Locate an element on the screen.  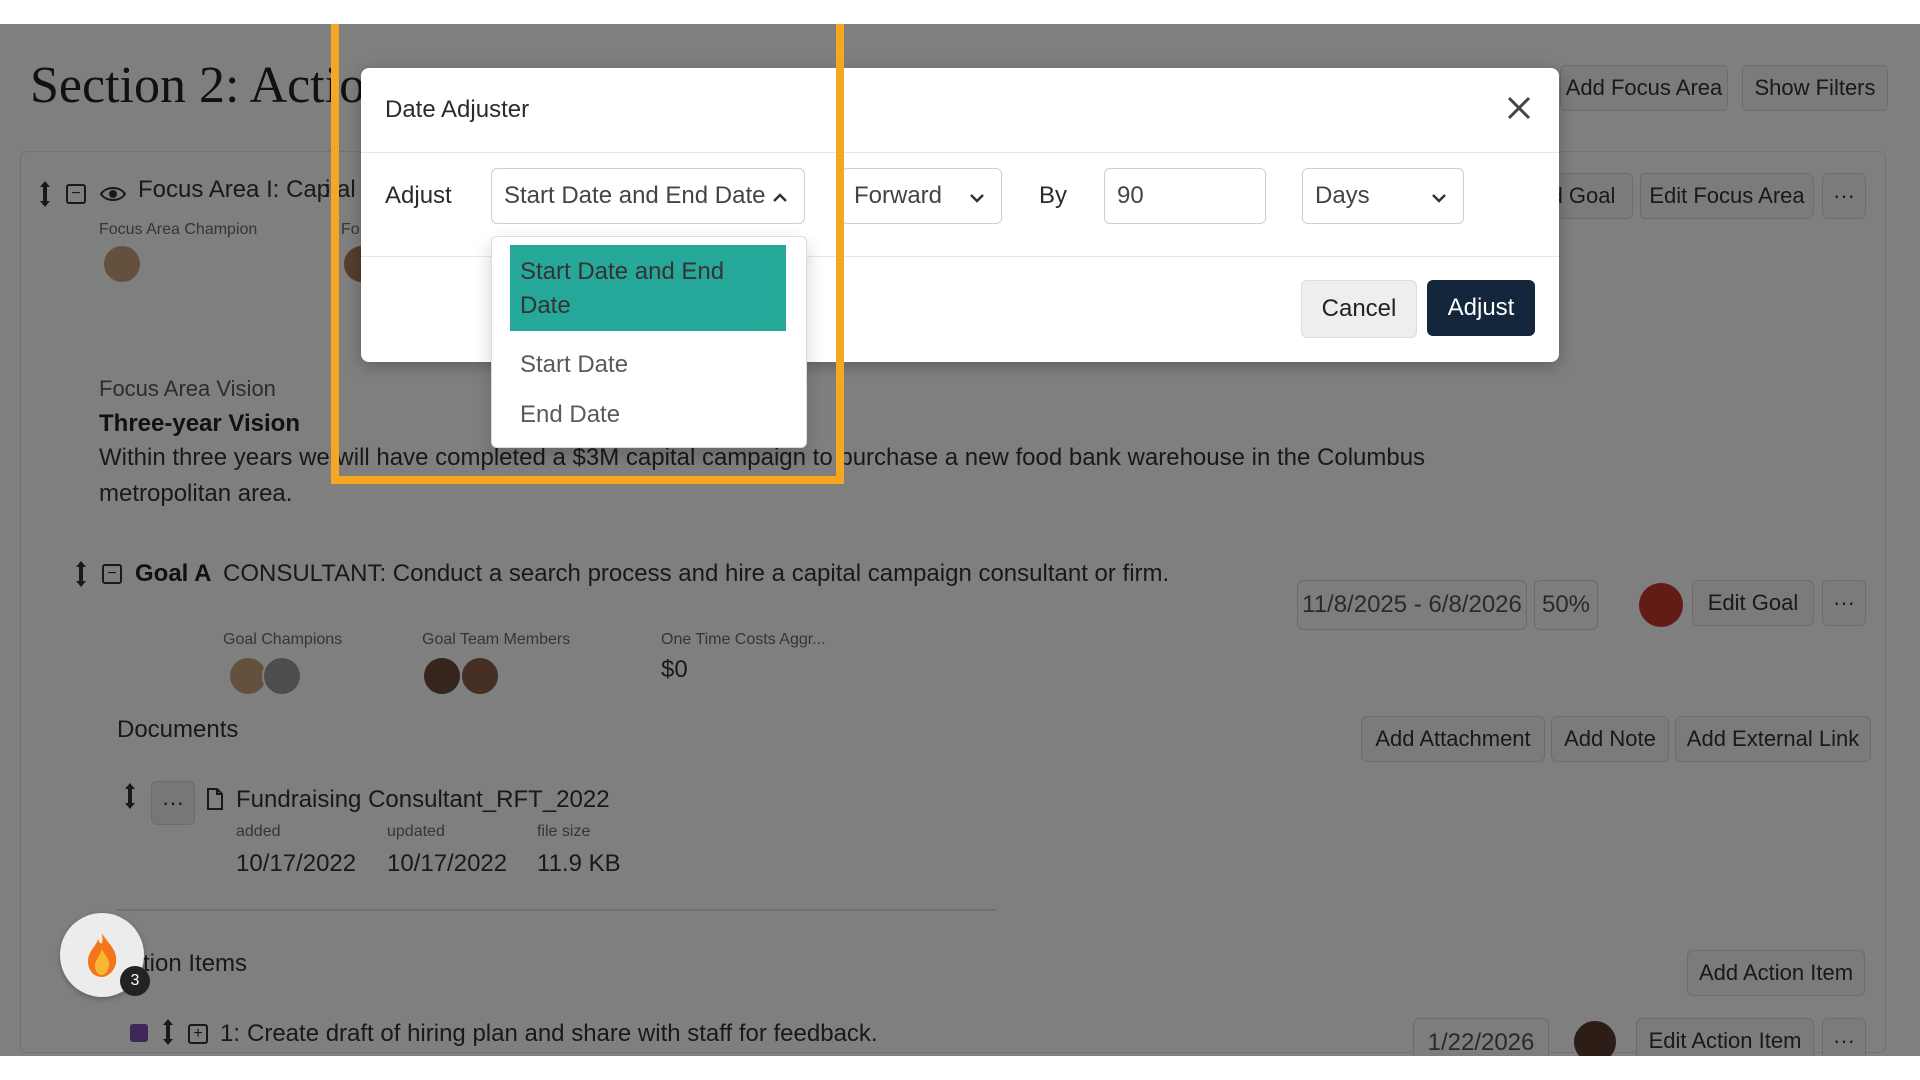
cancel-button: Cancel is located at coordinates (1359, 309).